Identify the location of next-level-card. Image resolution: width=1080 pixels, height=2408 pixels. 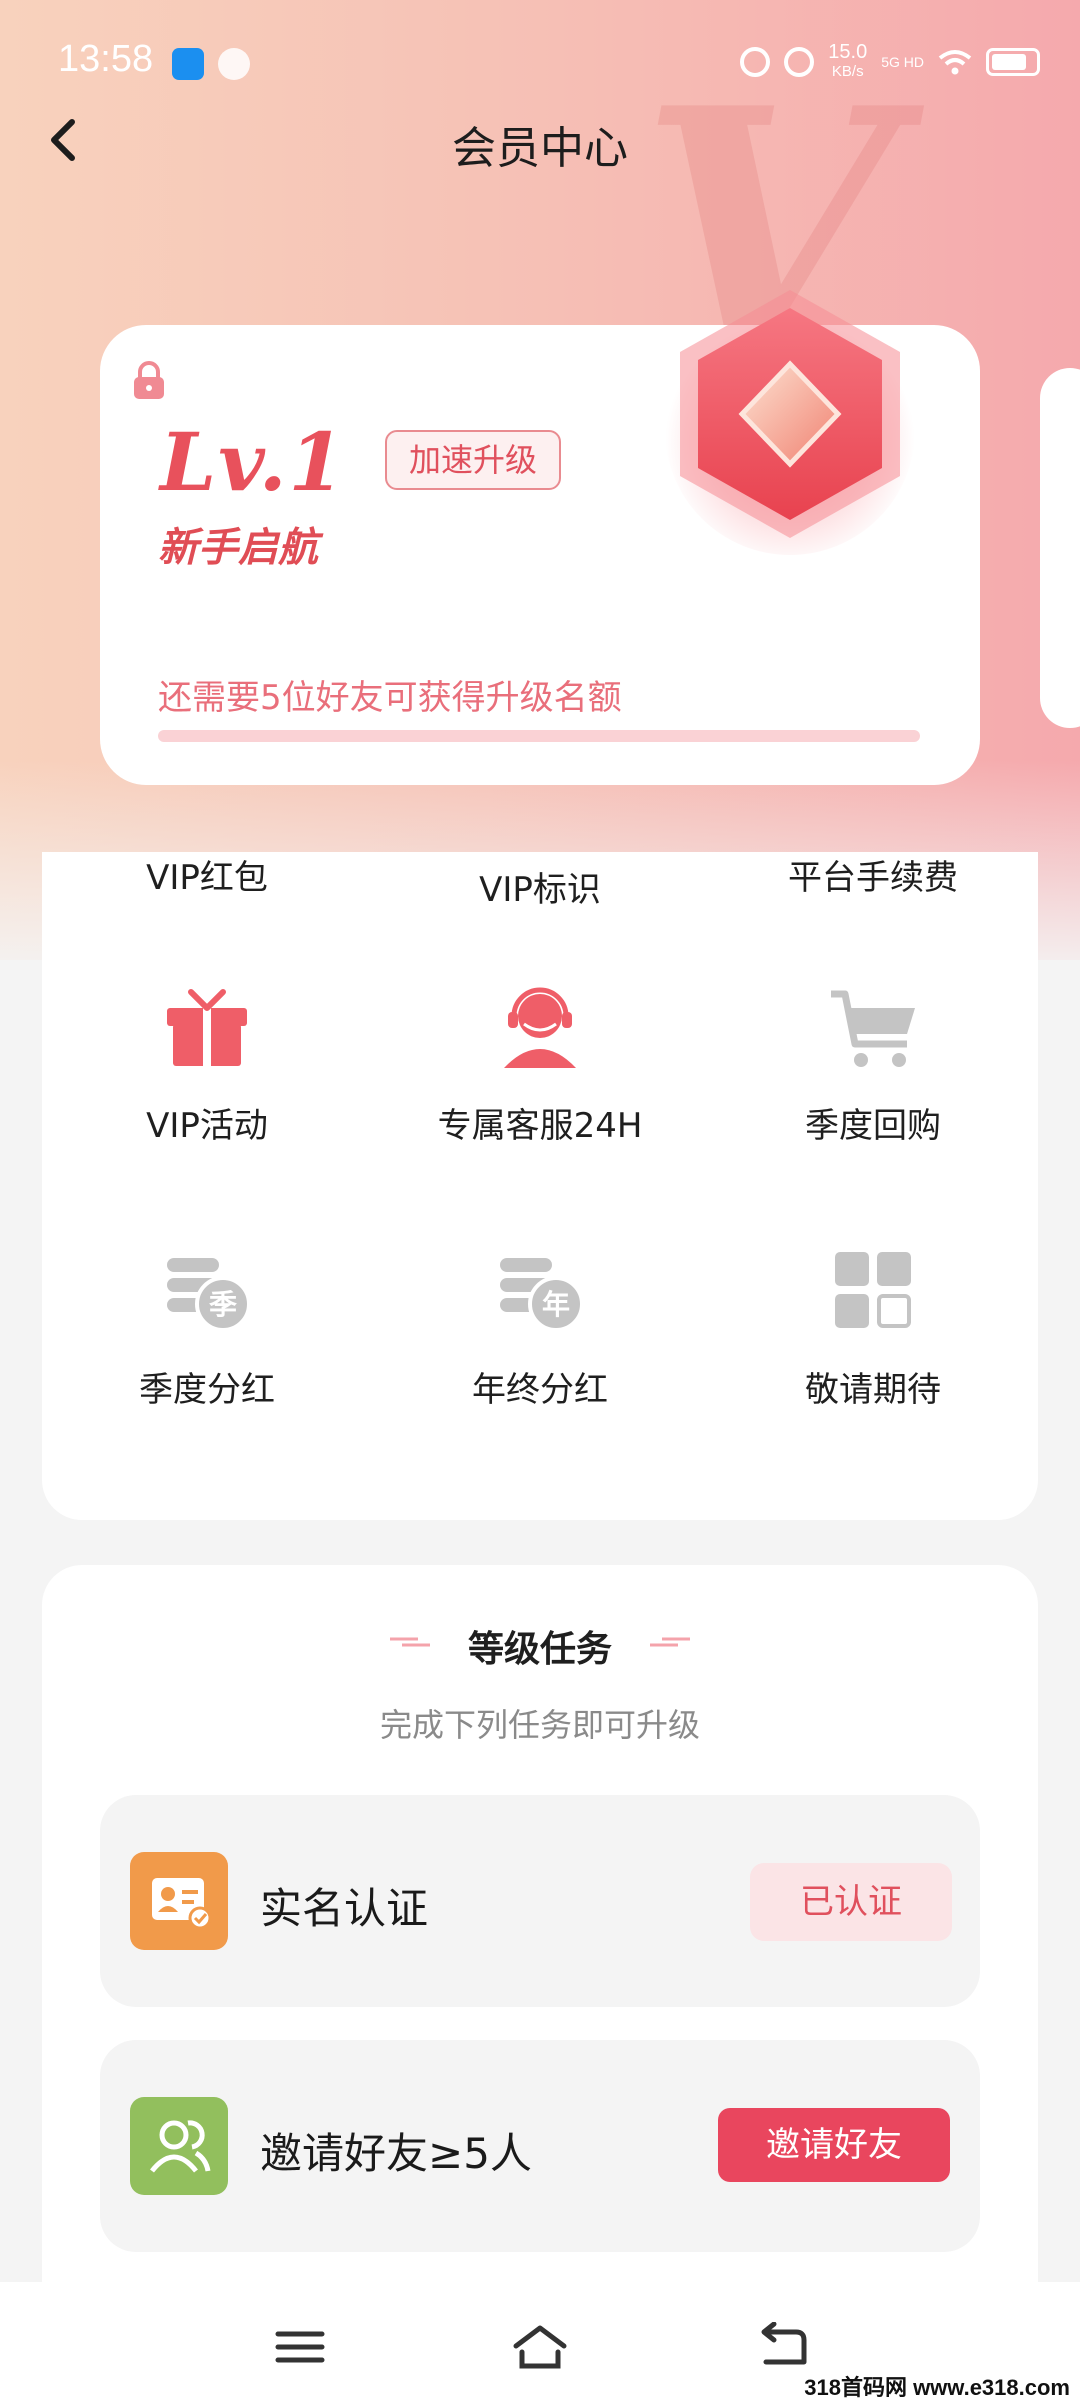
(1060, 548).